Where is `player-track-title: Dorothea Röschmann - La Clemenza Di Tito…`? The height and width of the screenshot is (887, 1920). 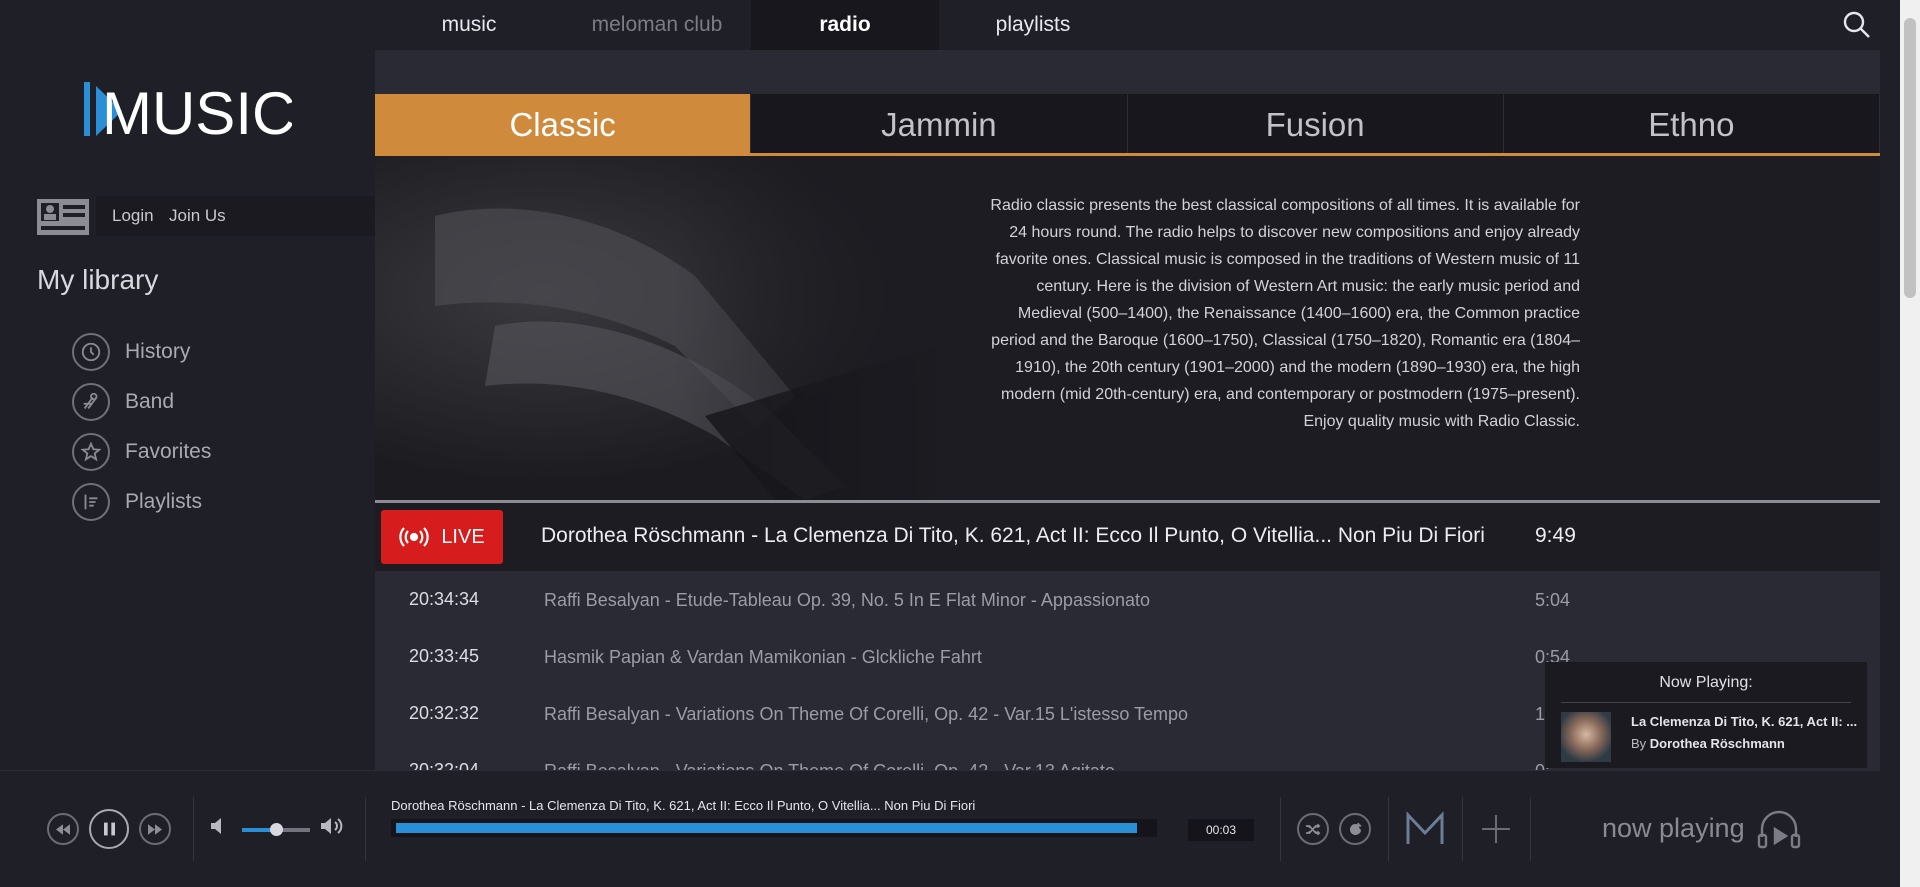
player-track-title: Dorothea Röschmann - La Clemenza Di Tito… is located at coordinates (683, 805).